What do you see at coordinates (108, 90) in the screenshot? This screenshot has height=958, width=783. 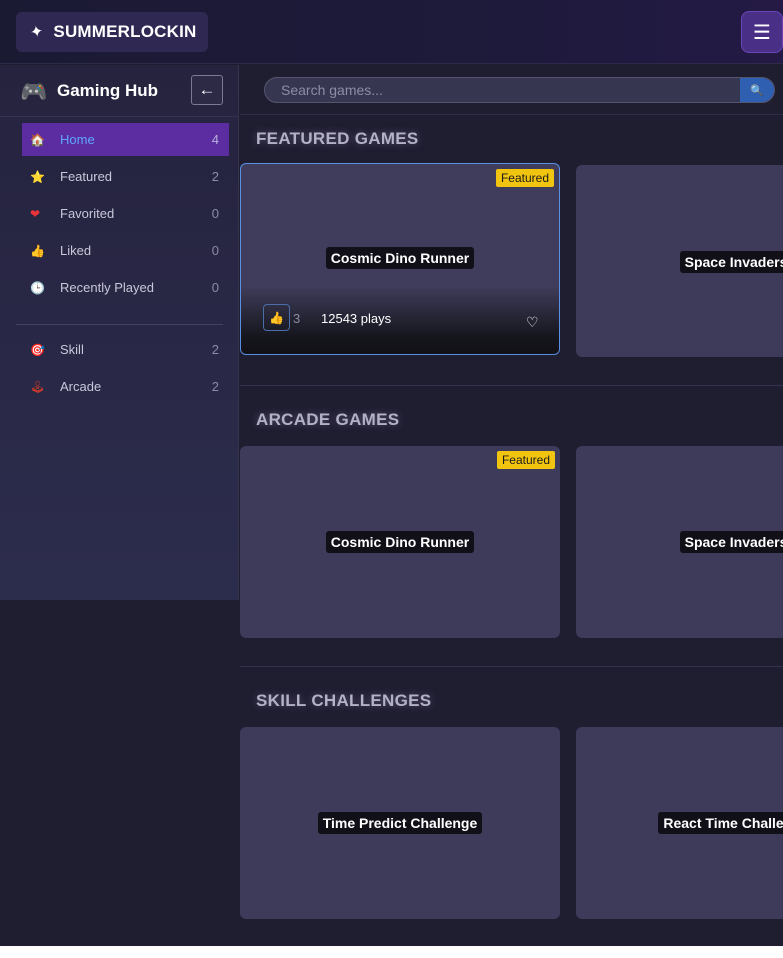 I see `sidebar-title: Gaming Hub` at bounding box center [108, 90].